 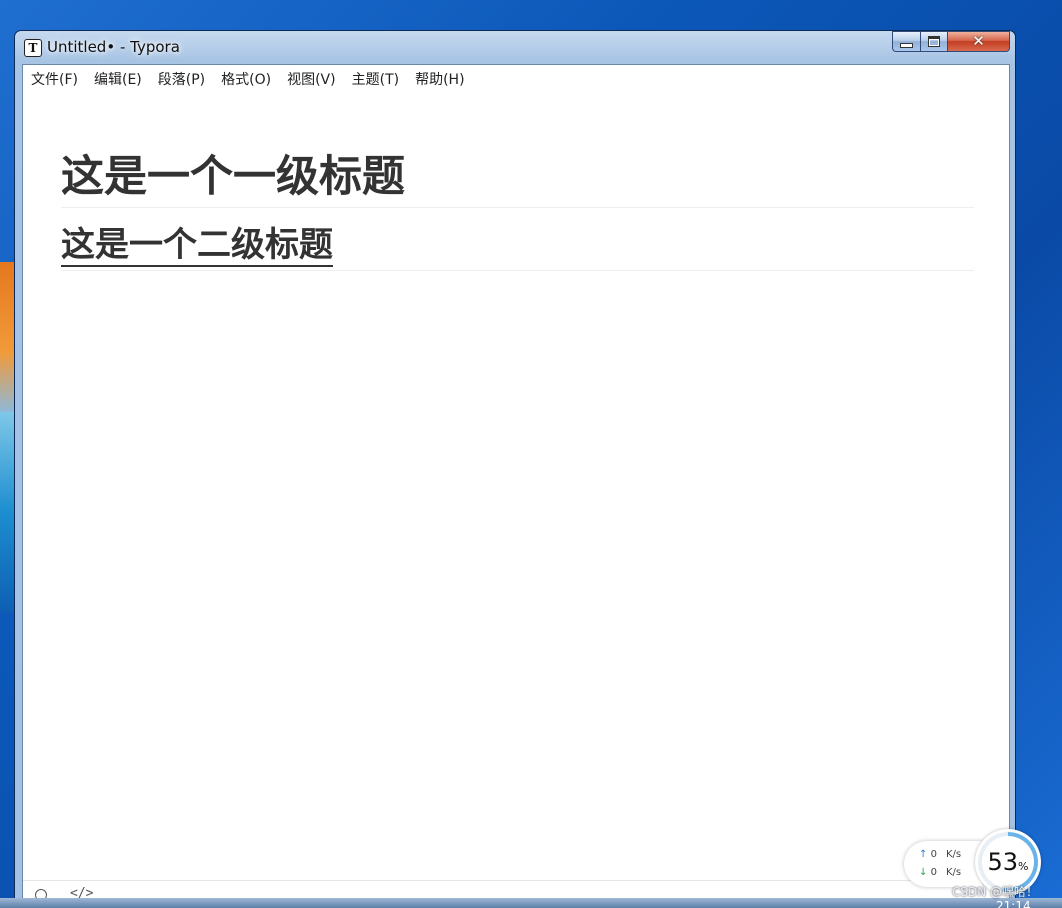 I want to click on upload-unit: K/s, so click(x=954, y=854).